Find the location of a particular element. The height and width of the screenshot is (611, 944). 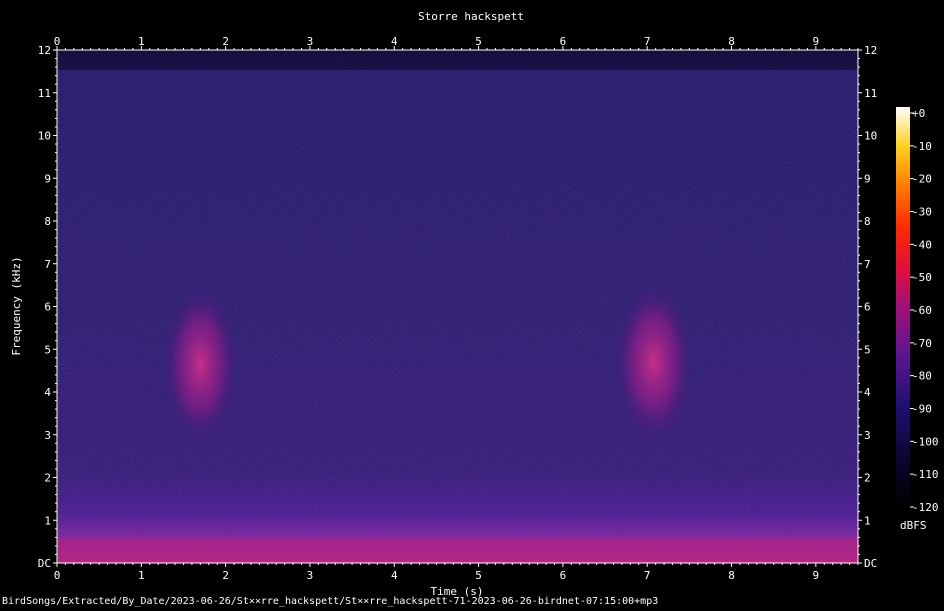

y-tick-label-right: 11 is located at coordinates (870, 93).